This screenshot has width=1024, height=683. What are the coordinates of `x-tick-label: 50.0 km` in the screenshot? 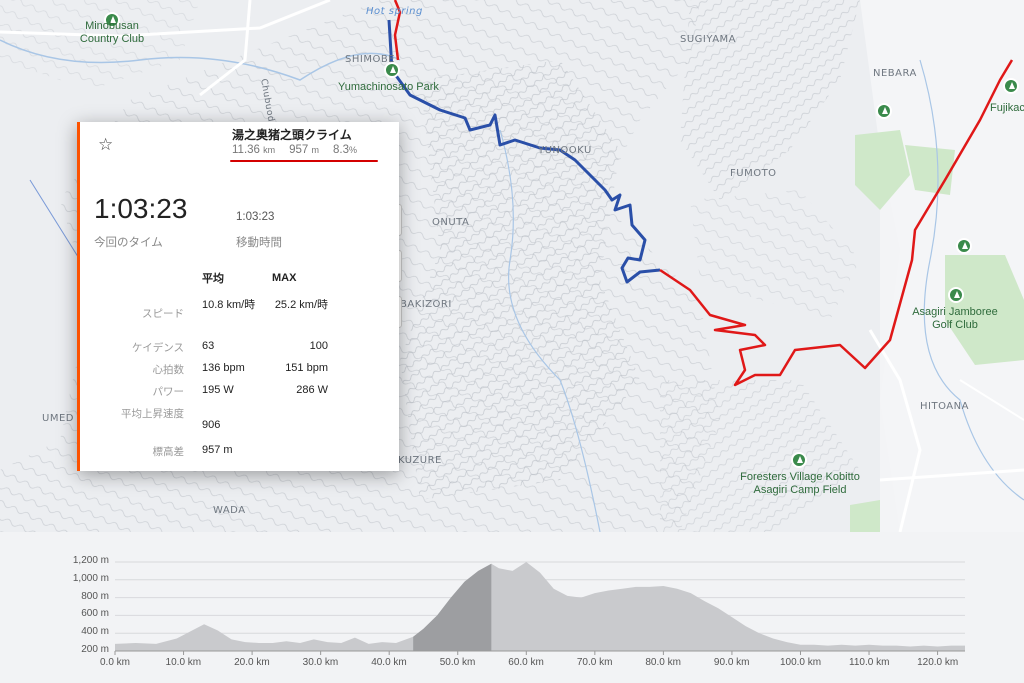 It's located at (457, 662).